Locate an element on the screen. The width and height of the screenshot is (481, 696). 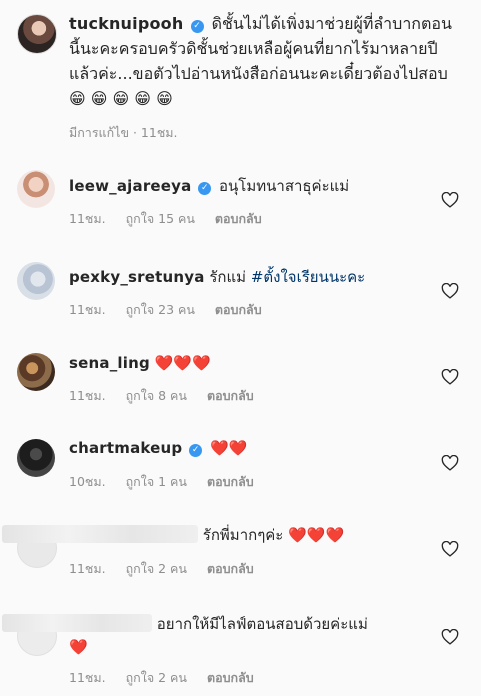
comment-meta: 11ชม. ถูกใจ 15 คน ตอบกลับ is located at coordinates (173, 219).